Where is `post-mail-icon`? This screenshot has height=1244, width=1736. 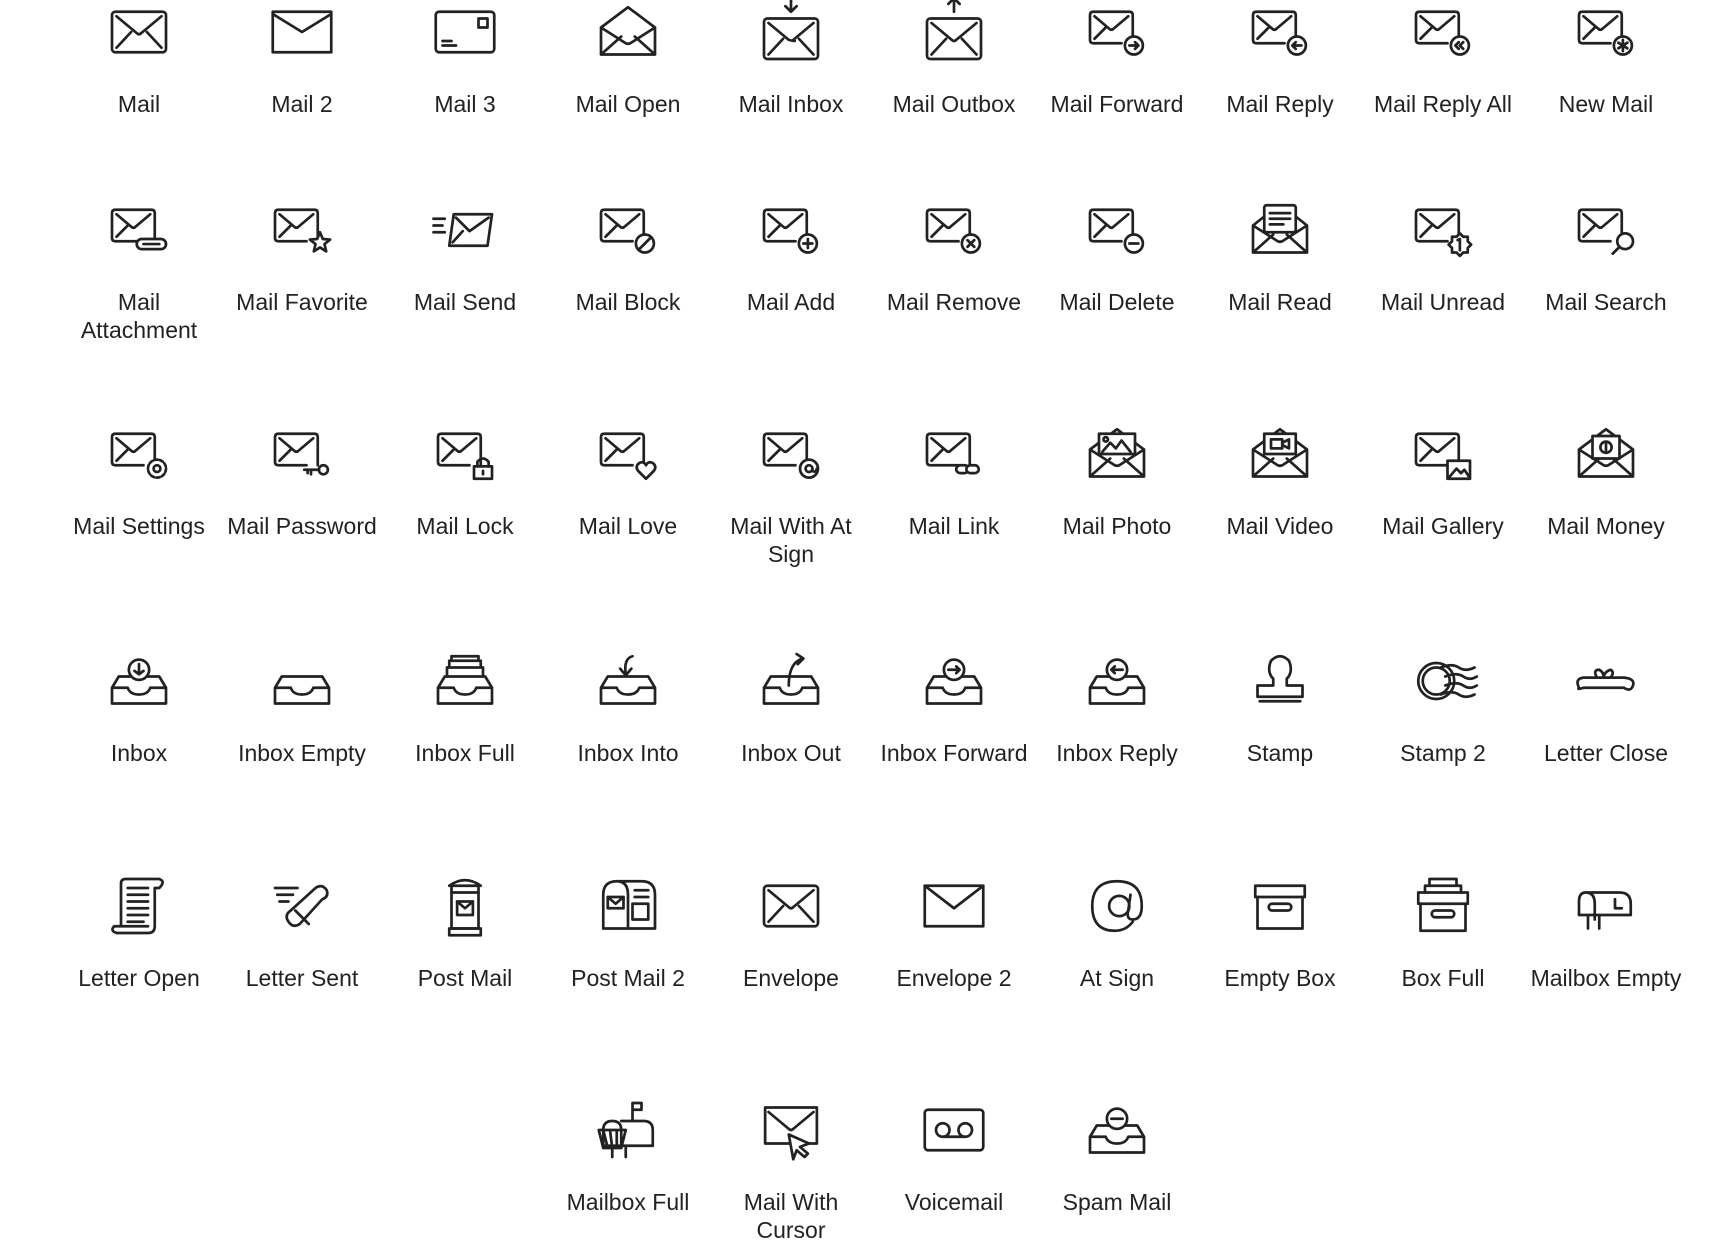 post-mail-icon is located at coordinates (465, 906).